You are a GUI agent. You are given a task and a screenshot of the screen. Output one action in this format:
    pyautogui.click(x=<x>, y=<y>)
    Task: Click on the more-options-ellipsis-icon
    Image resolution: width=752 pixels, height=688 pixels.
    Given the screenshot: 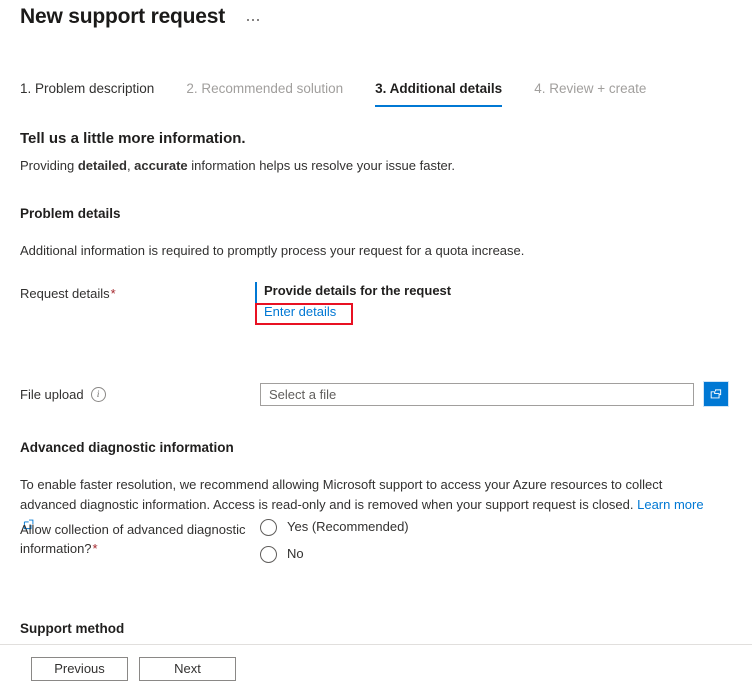 What is the action you would take?
    pyautogui.click(x=253, y=20)
    